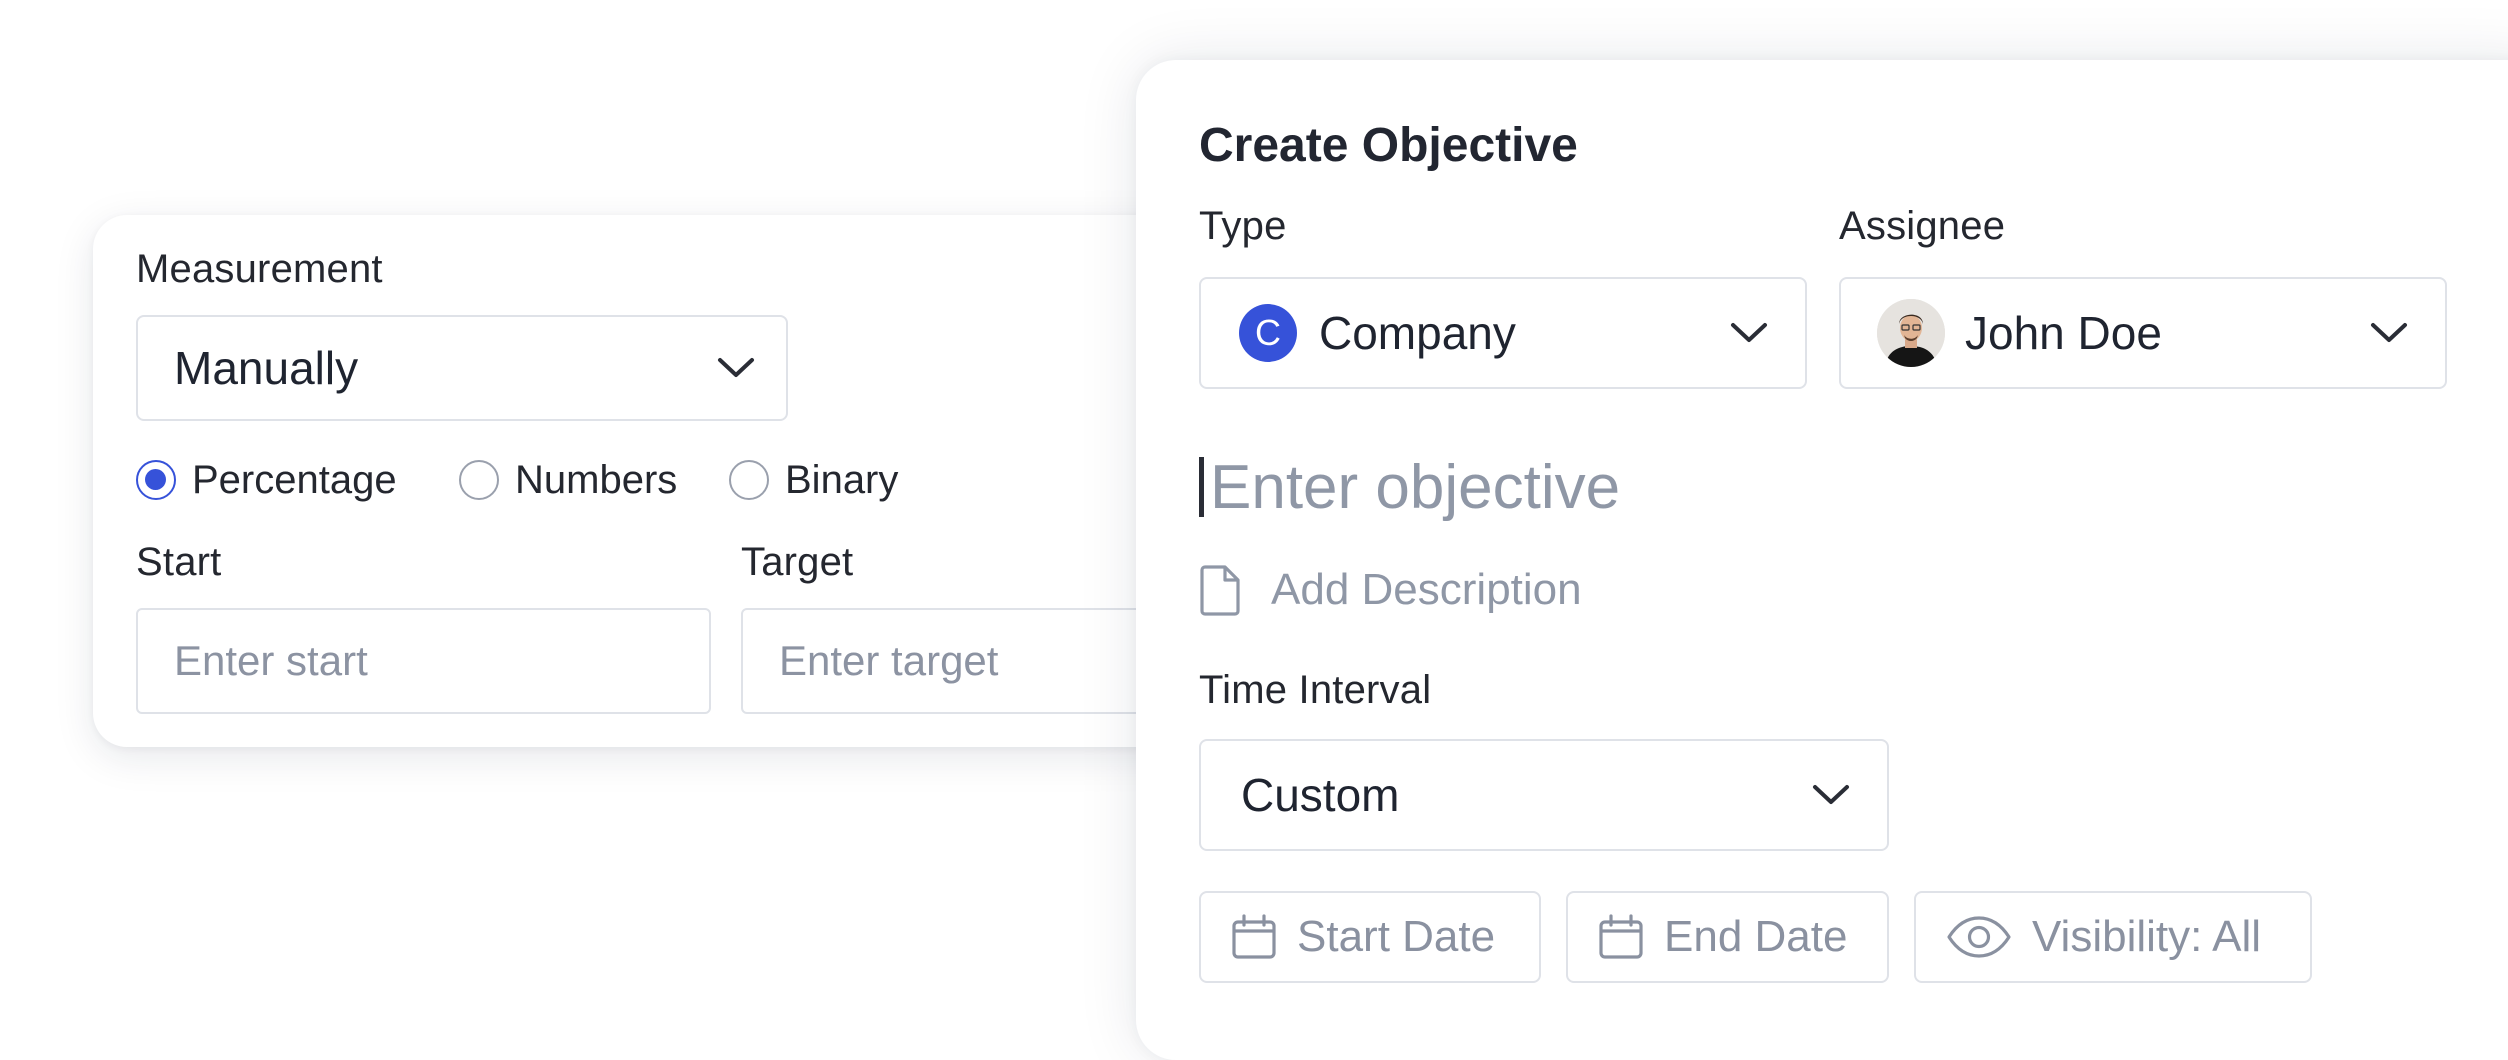  I want to click on radio-label-binary: Binary, so click(842, 479).